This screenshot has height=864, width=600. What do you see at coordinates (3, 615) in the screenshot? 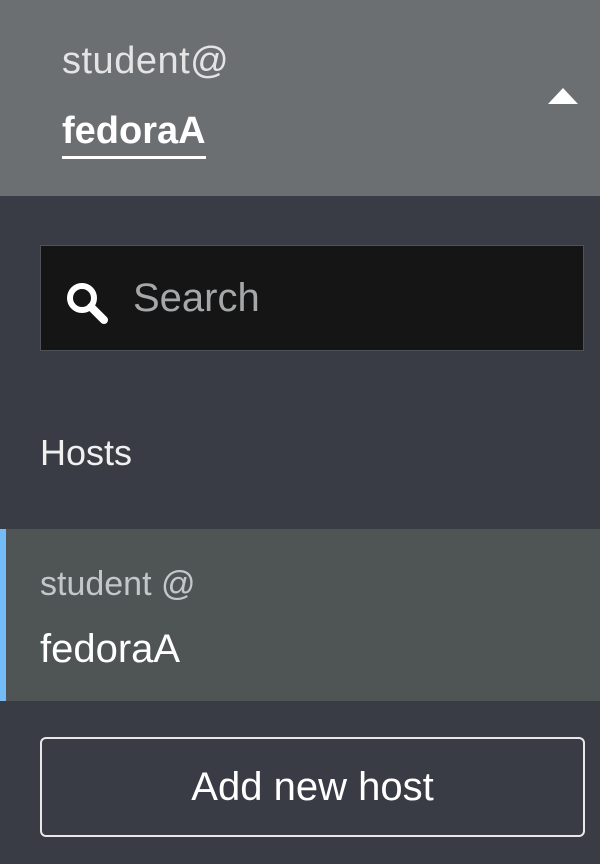
I see `active-indicator` at bounding box center [3, 615].